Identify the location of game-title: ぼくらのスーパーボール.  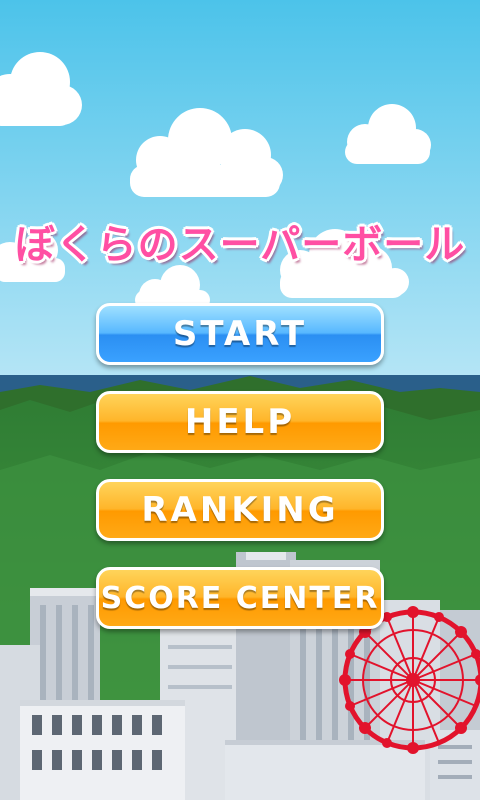
(240, 245).